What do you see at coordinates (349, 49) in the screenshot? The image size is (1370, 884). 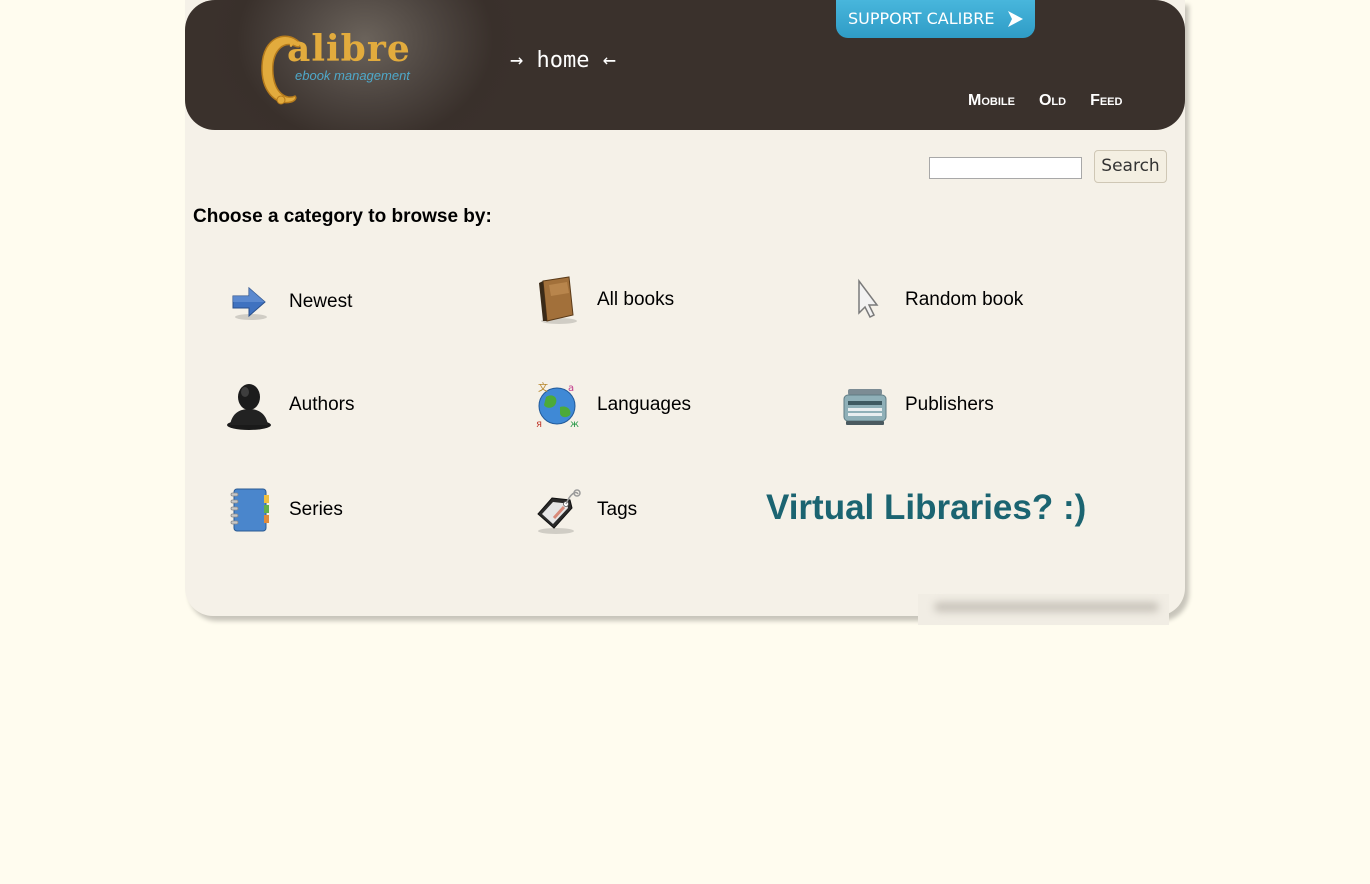 I see `logo-wordmark: alibre` at bounding box center [349, 49].